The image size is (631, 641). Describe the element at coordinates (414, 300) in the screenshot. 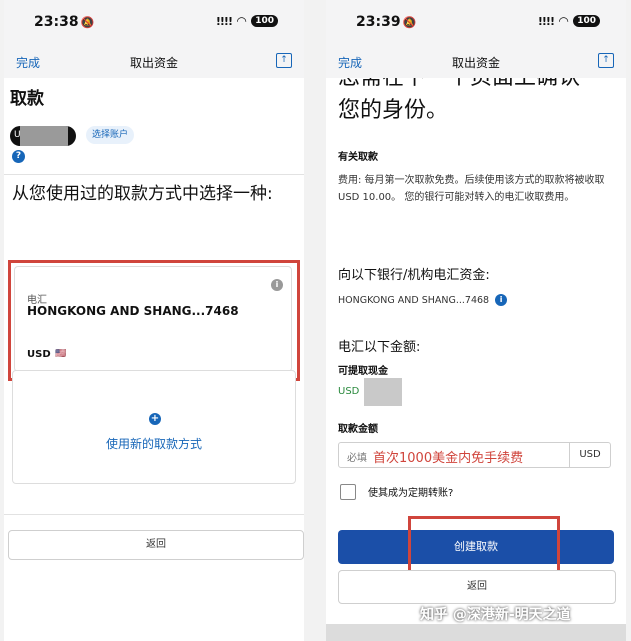

I see `bank-name: HONGKONG AND SHANG...7468` at that location.